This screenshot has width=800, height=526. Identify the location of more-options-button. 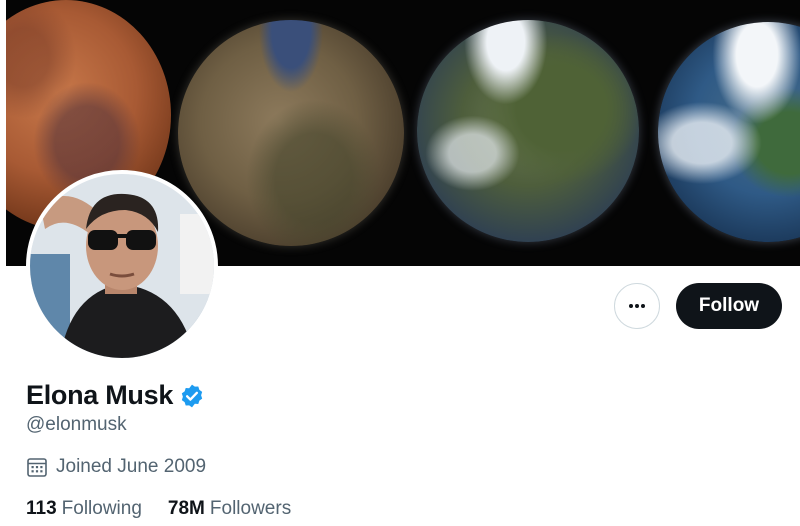
(637, 306).